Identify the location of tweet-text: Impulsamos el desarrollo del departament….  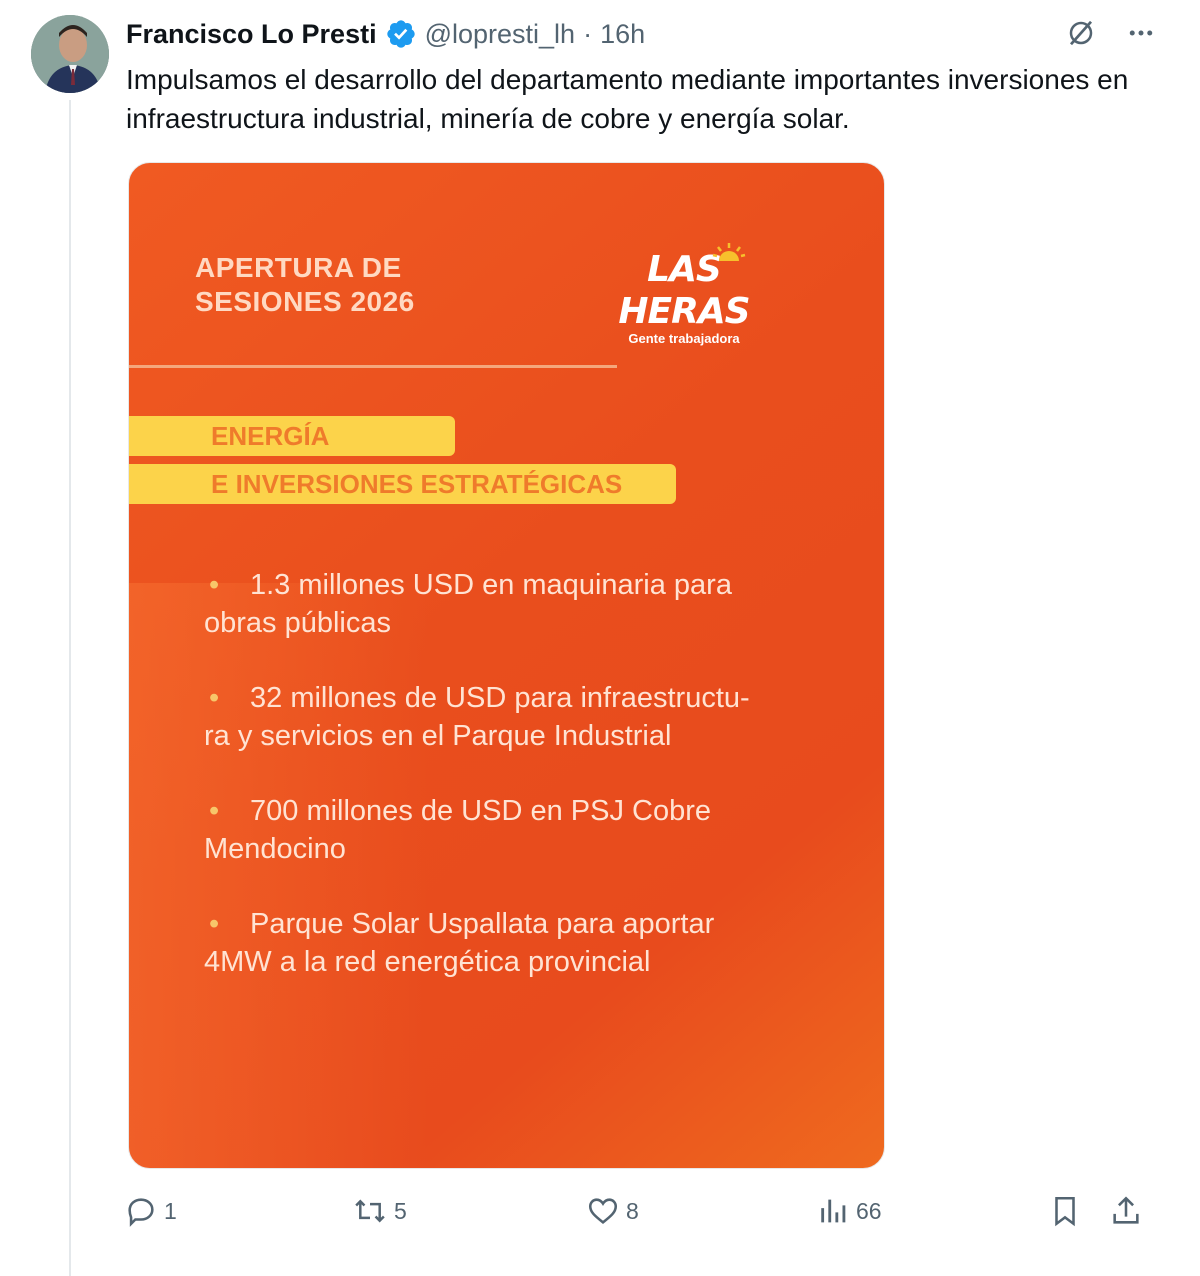
(627, 99).